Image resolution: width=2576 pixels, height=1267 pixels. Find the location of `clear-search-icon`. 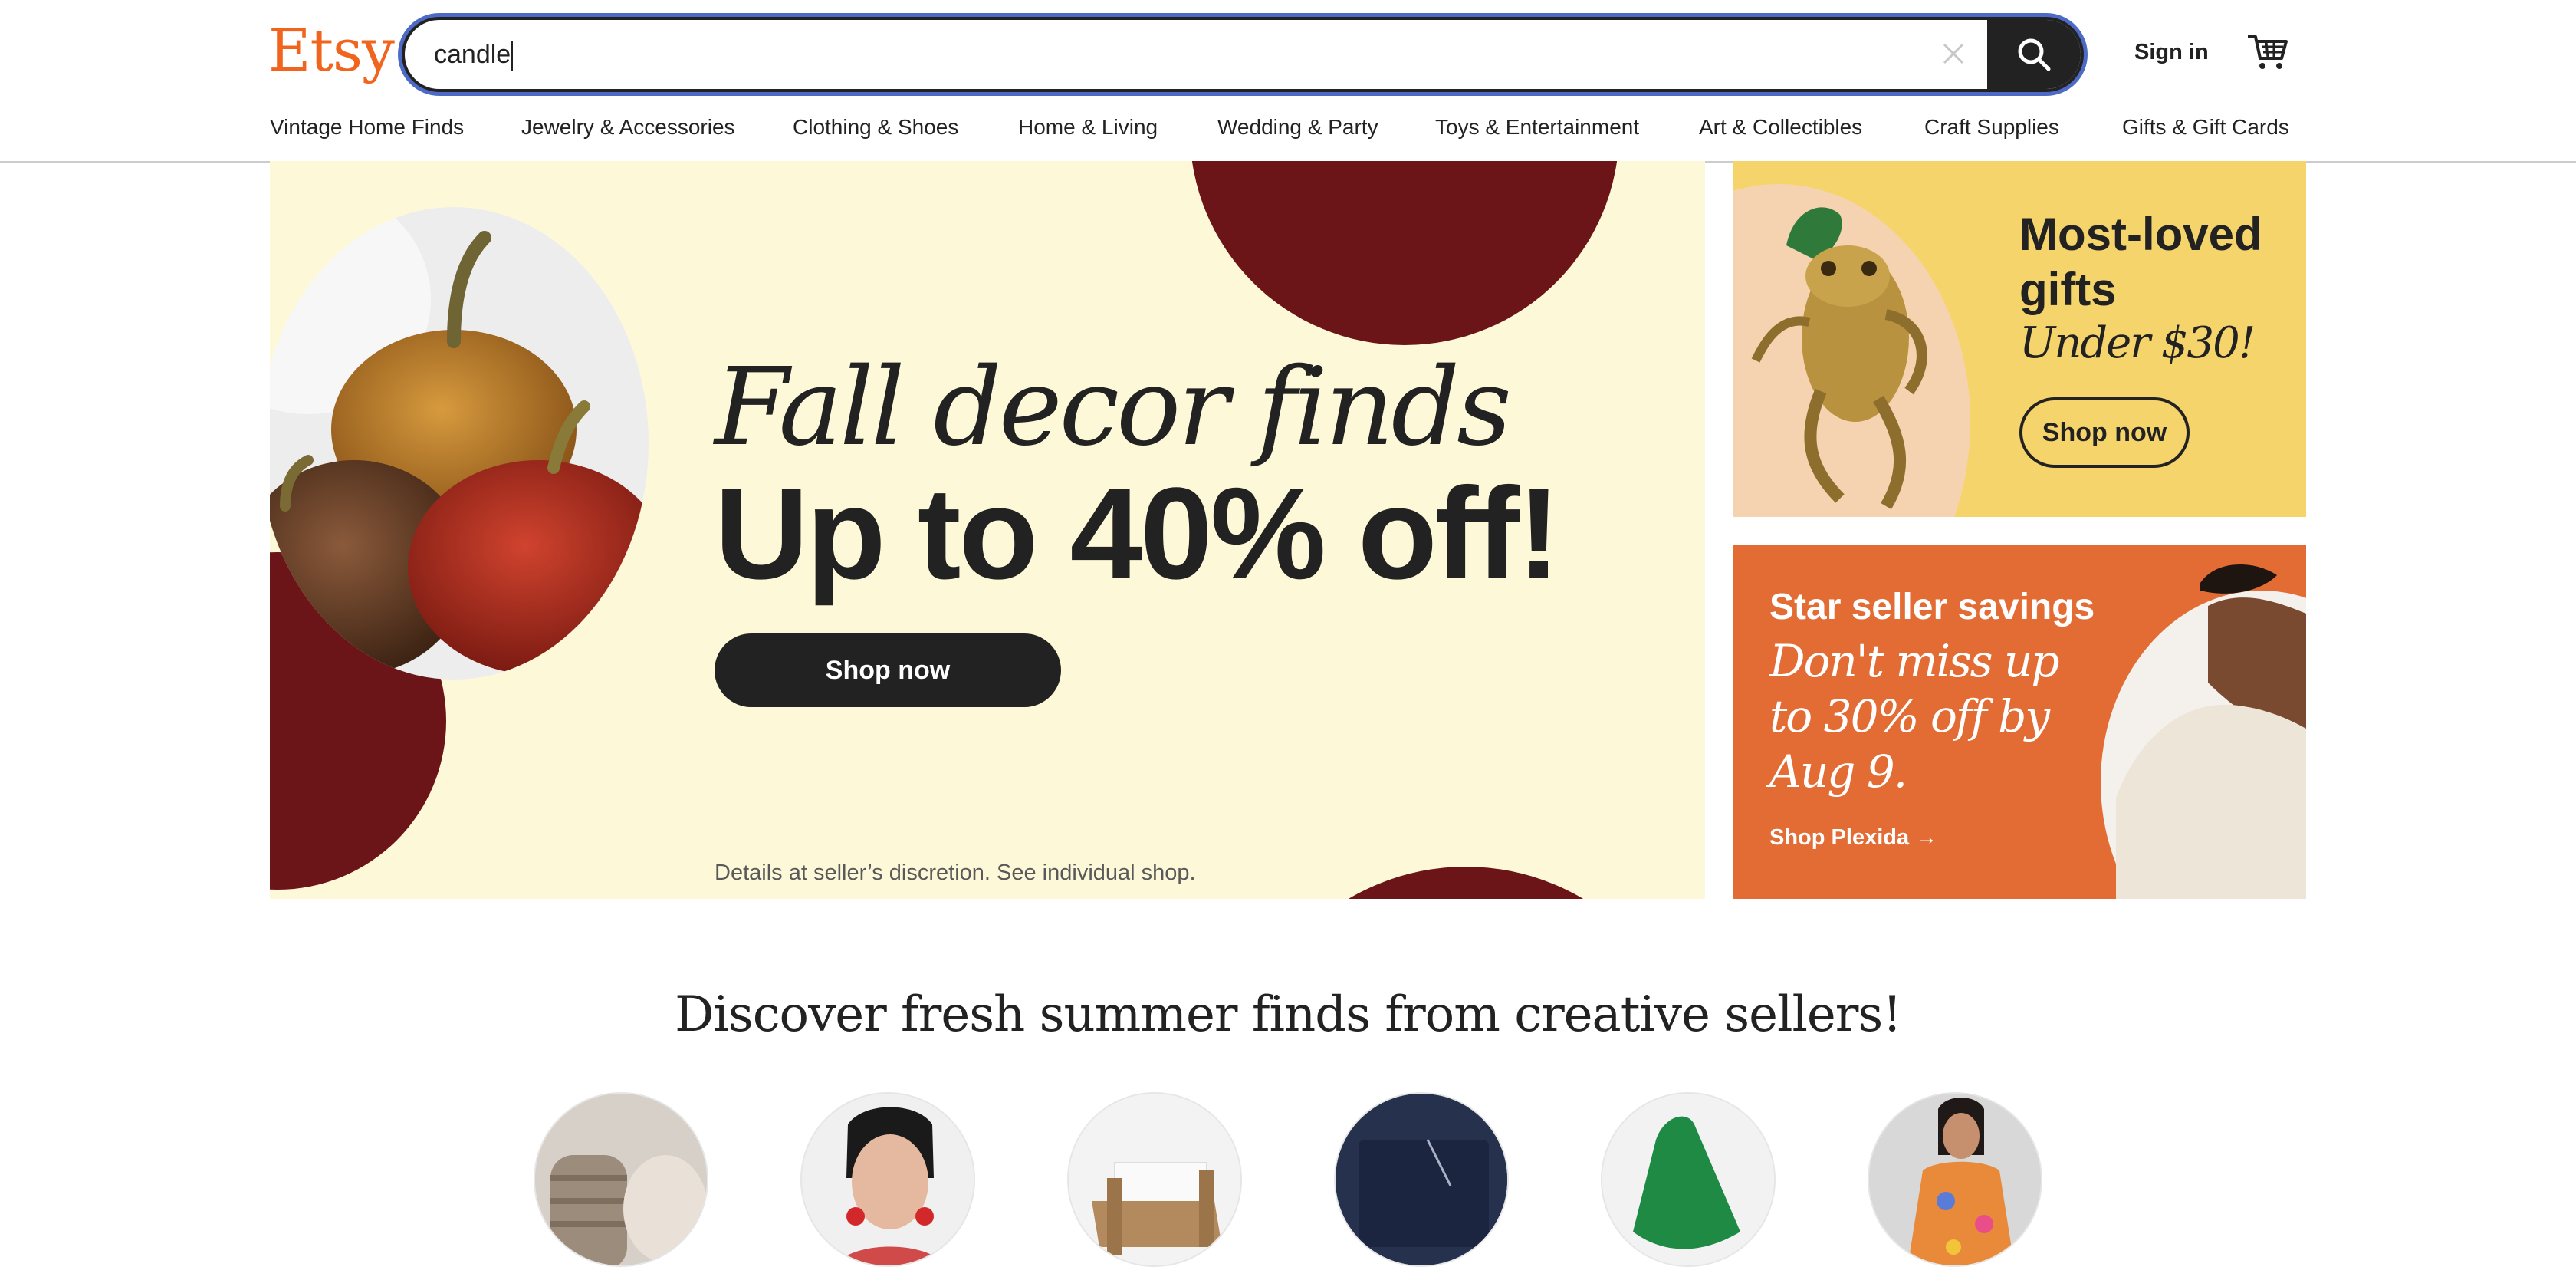

clear-search-icon is located at coordinates (1953, 53).